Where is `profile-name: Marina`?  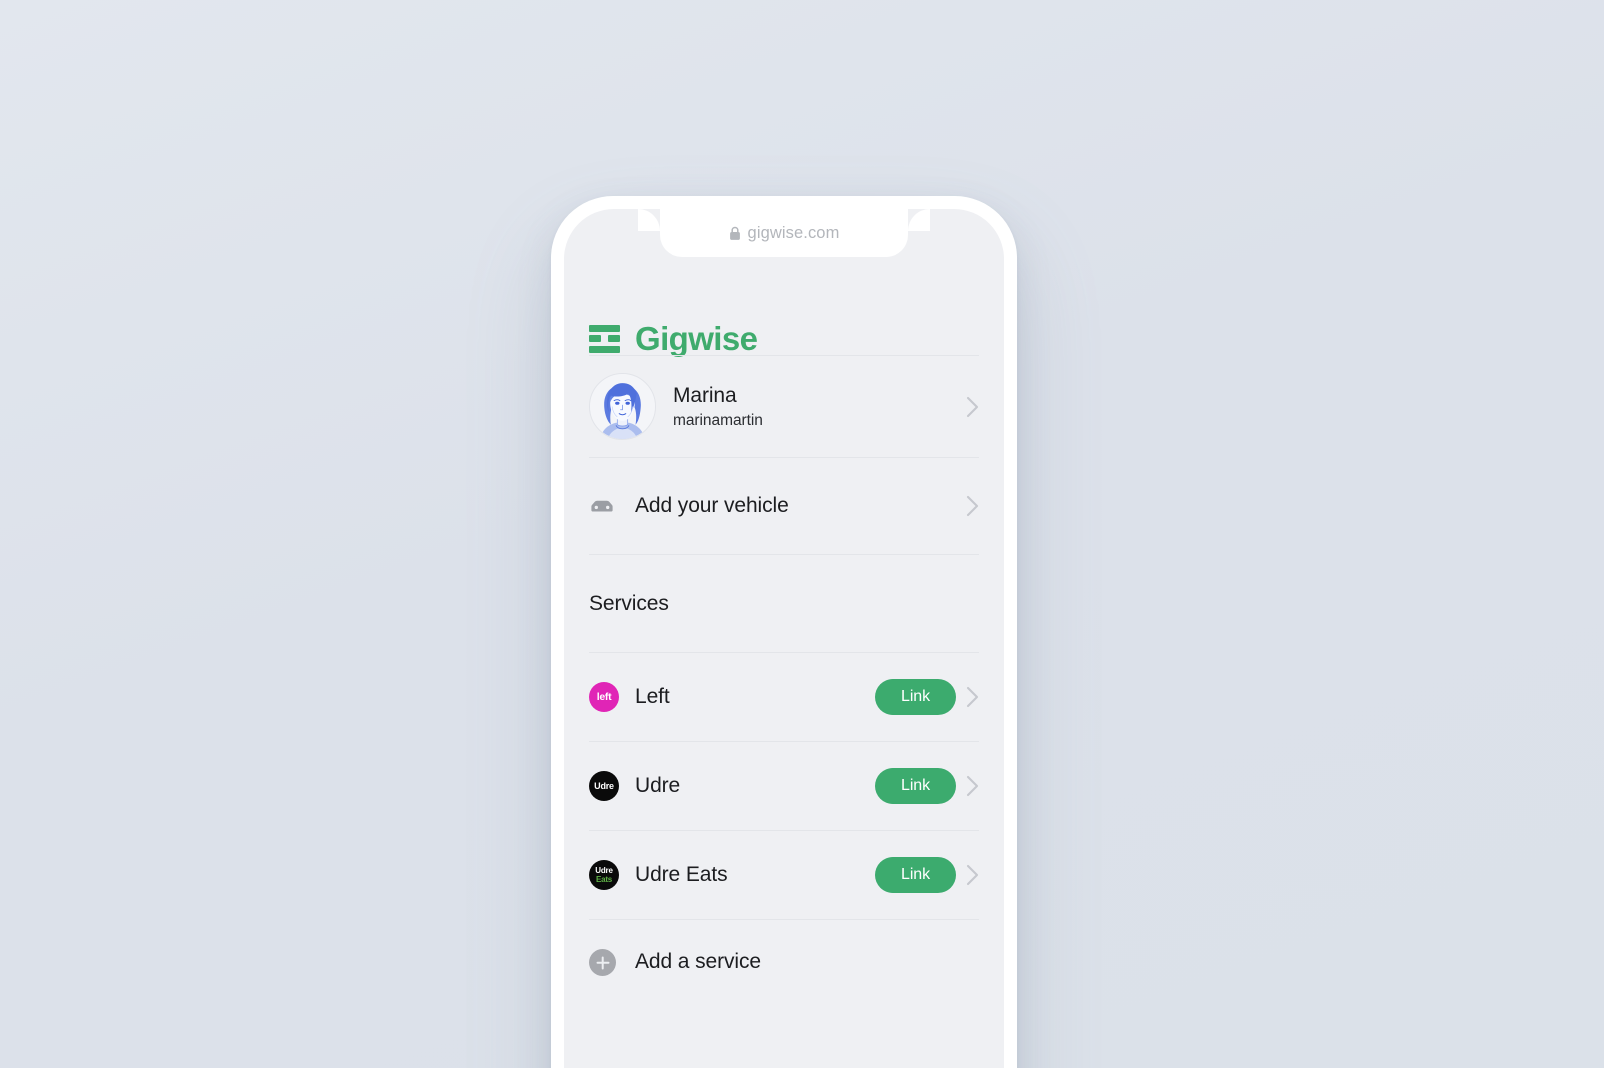
profile-name: Marina is located at coordinates (705, 396).